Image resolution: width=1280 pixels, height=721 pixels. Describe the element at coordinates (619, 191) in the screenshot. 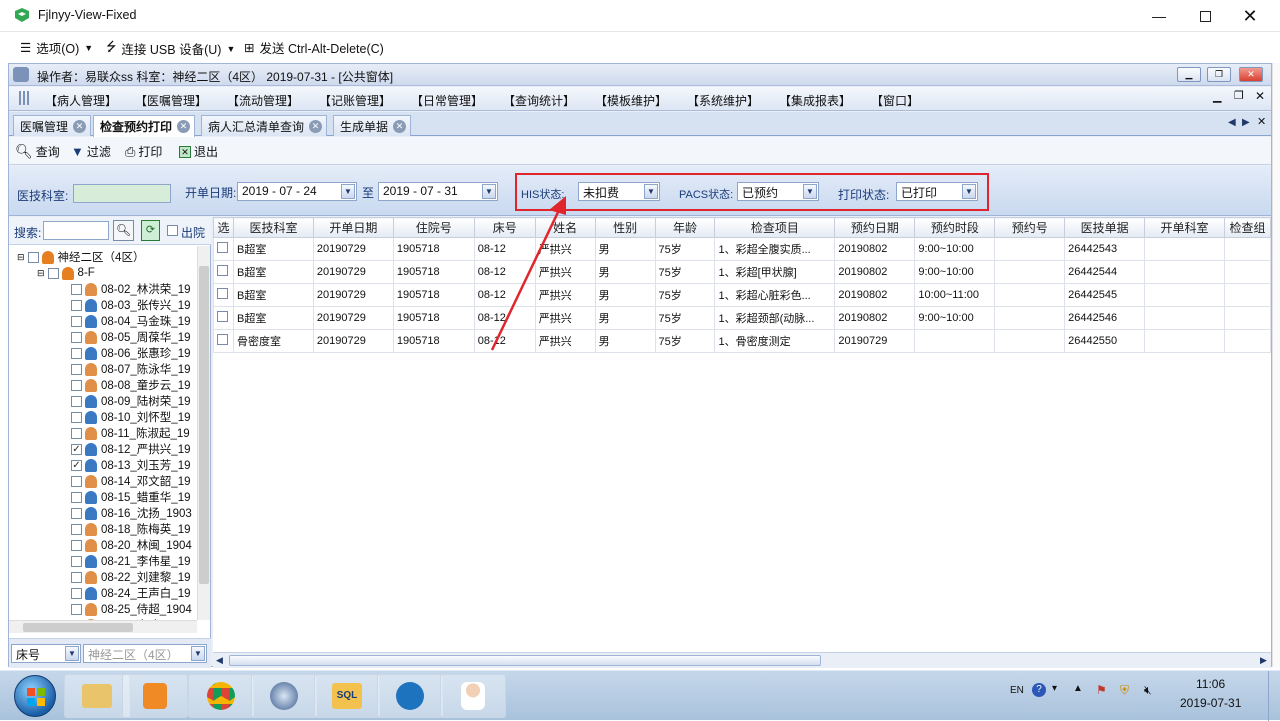

I see `his-status-select: 未扣费 ▼` at that location.